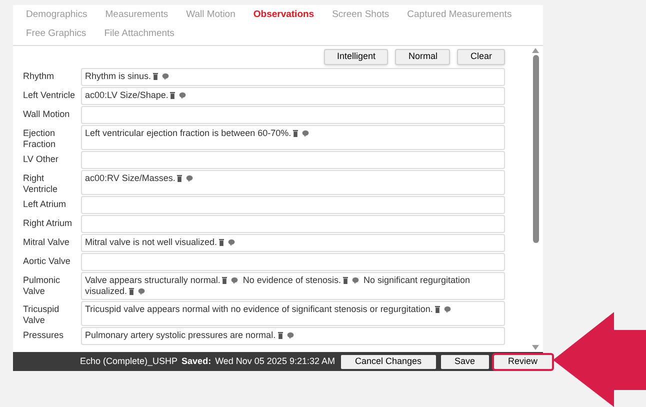  What do you see at coordinates (44, 335) in the screenshot?
I see `field-label: Pressures` at bounding box center [44, 335].